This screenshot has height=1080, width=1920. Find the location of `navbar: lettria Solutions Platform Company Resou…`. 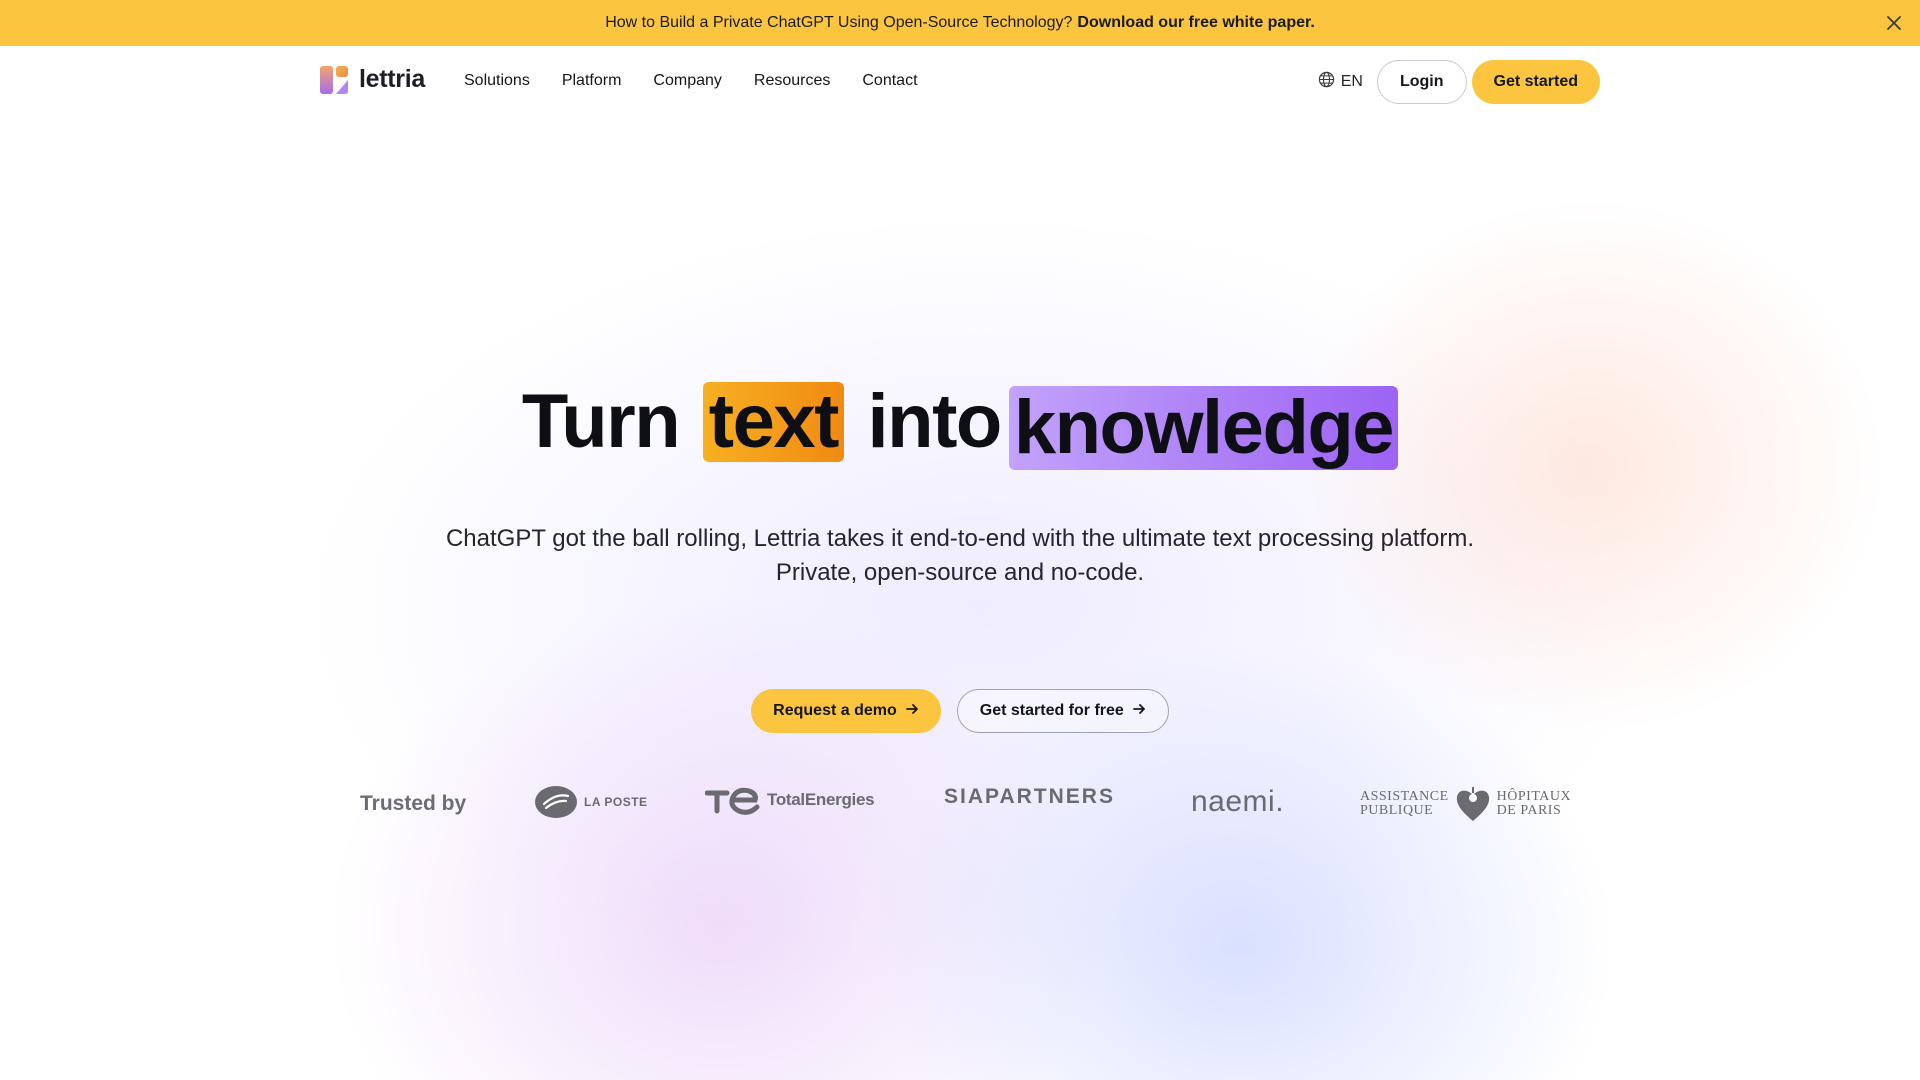

navbar: lettria Solutions Platform Company Resou… is located at coordinates (960, 82).